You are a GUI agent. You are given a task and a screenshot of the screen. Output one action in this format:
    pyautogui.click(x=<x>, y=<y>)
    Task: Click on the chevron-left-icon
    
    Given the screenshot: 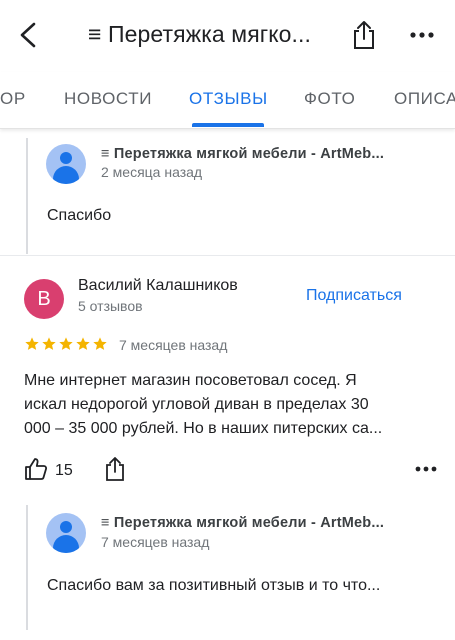 What is the action you would take?
    pyautogui.click(x=28, y=35)
    